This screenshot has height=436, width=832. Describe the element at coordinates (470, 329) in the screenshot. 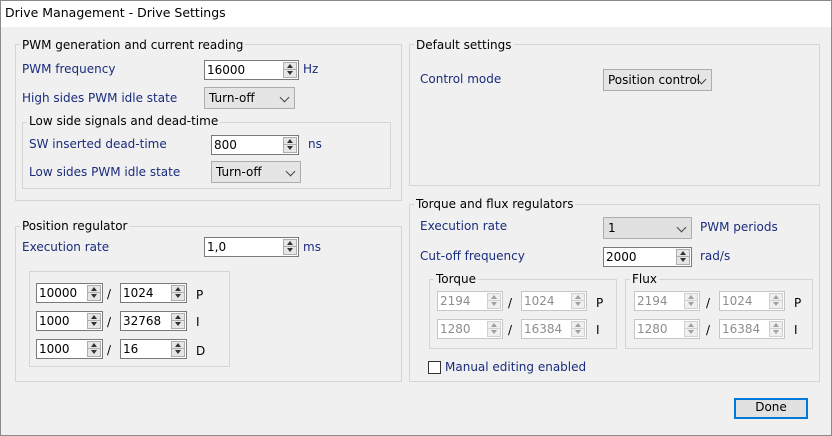

I see `torque-i-numerator: 1280` at that location.